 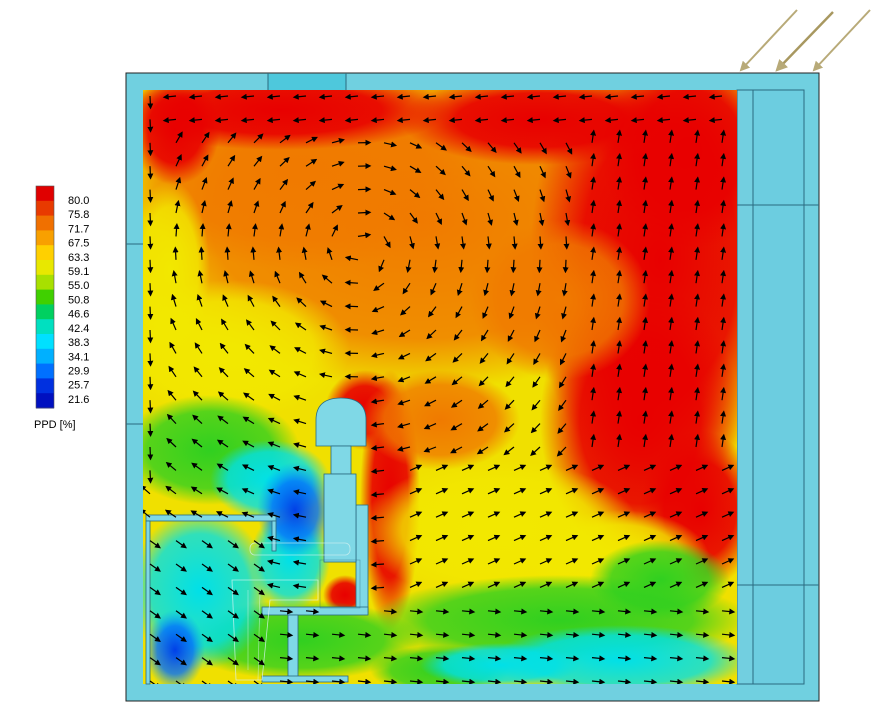 What do you see at coordinates (341, 422) in the screenshot?
I see `occupant-head` at bounding box center [341, 422].